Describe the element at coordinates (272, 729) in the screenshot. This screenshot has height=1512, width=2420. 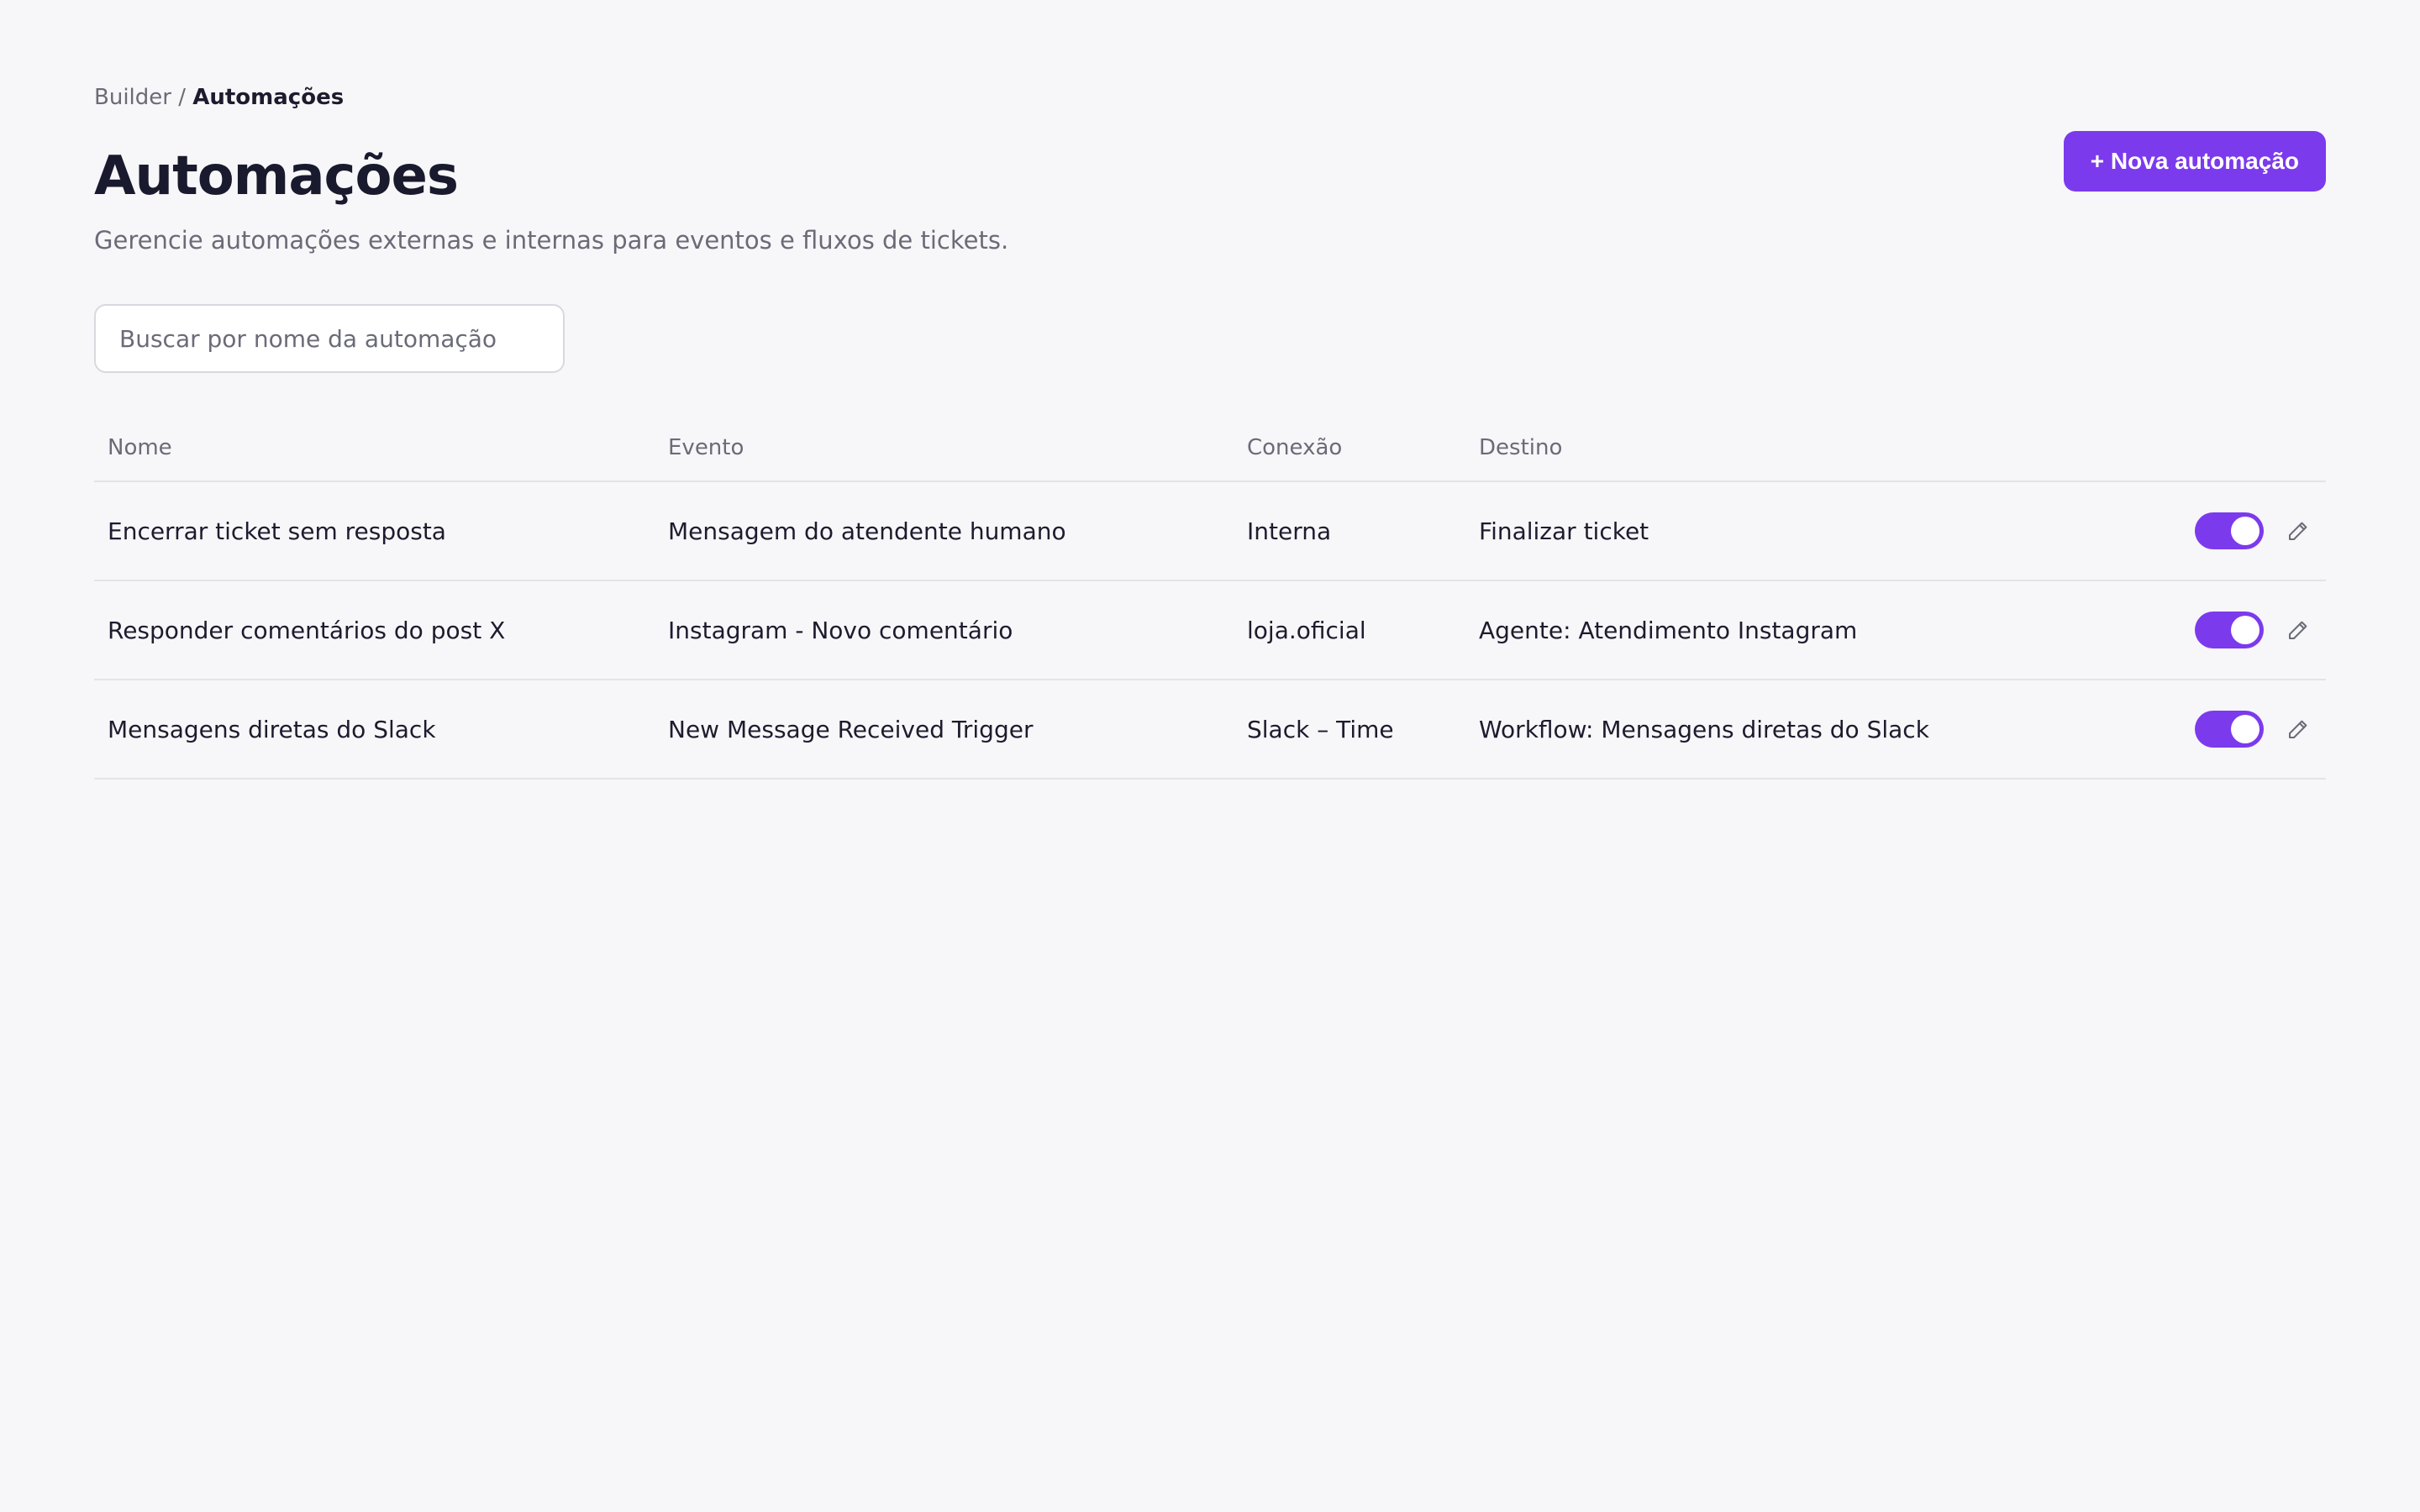
I see `cell-nome: Mensagens diretas do Slack` at that location.